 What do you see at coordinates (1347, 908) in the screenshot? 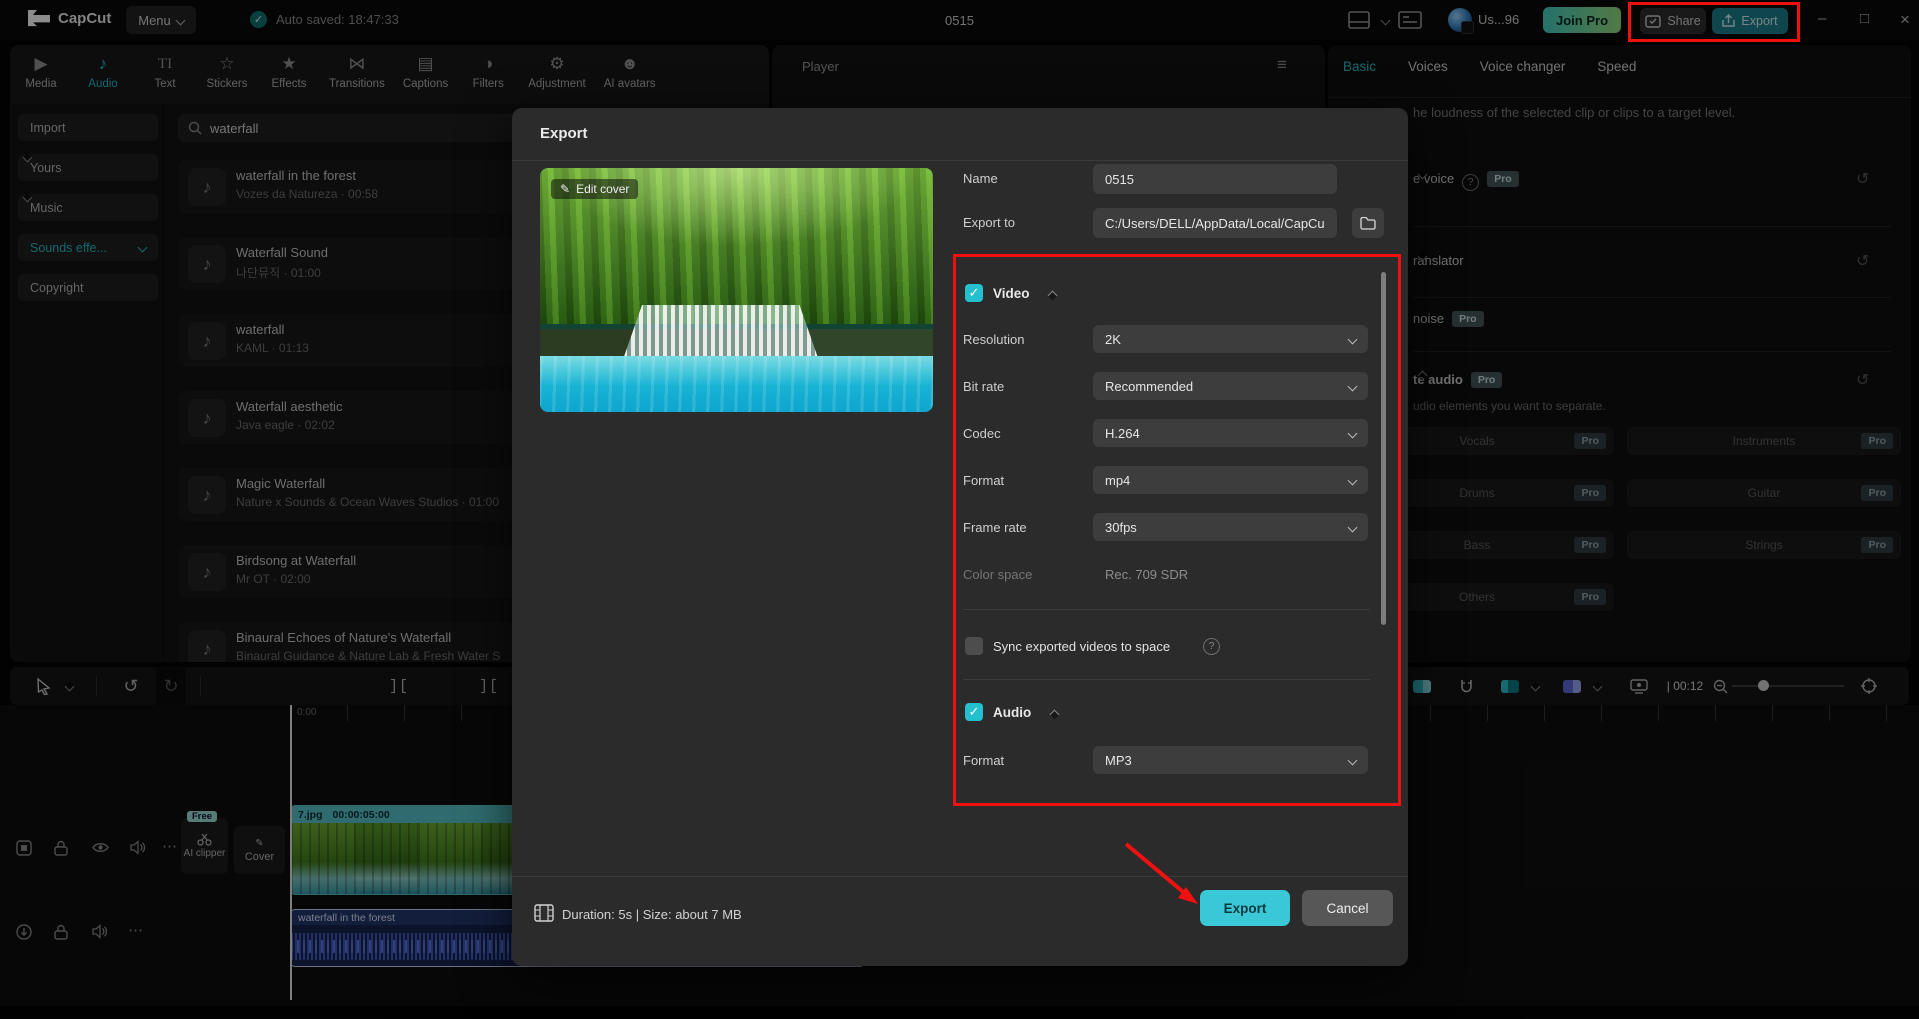
I see `cancel-button: Cancel` at bounding box center [1347, 908].